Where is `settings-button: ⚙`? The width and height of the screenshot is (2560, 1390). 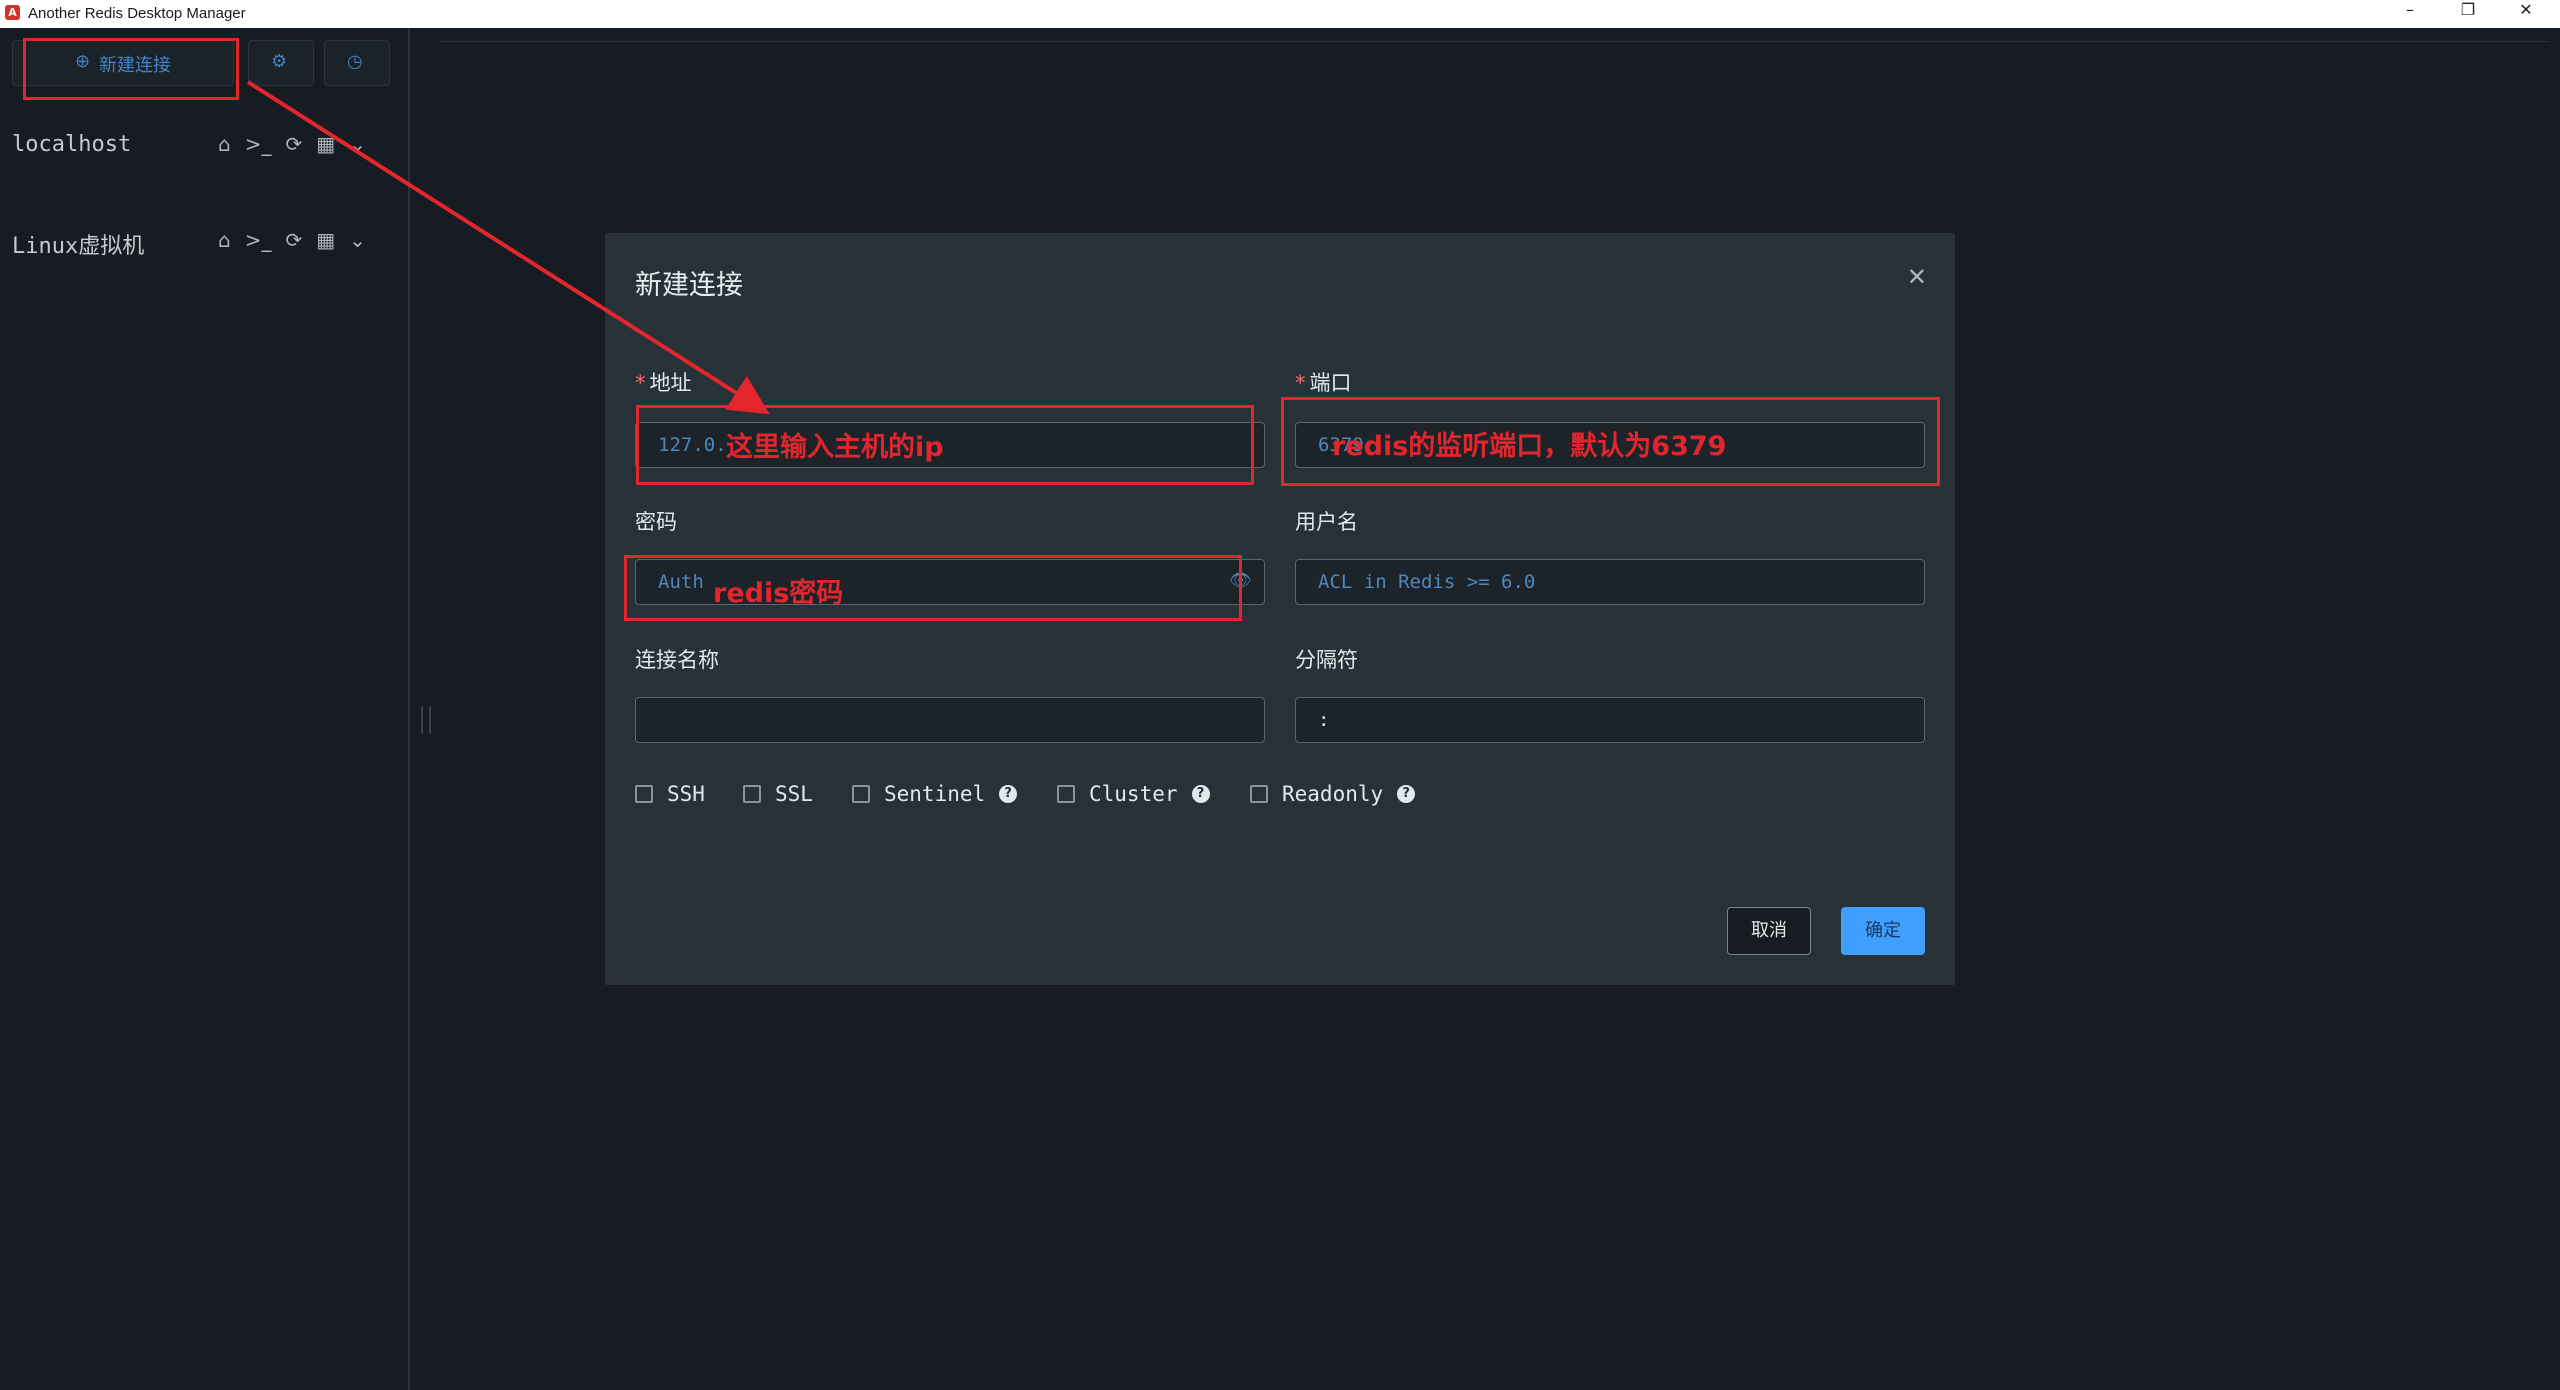 settings-button: ⚙ is located at coordinates (281, 63).